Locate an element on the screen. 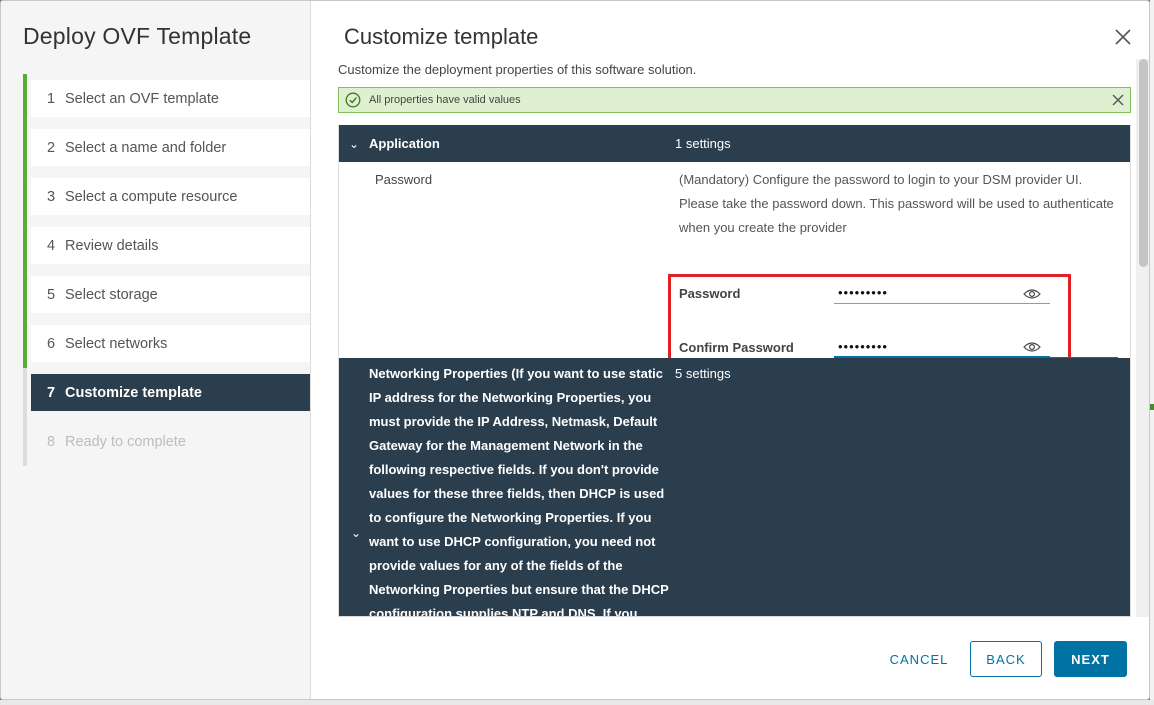  group-name: Application is located at coordinates (404, 143).